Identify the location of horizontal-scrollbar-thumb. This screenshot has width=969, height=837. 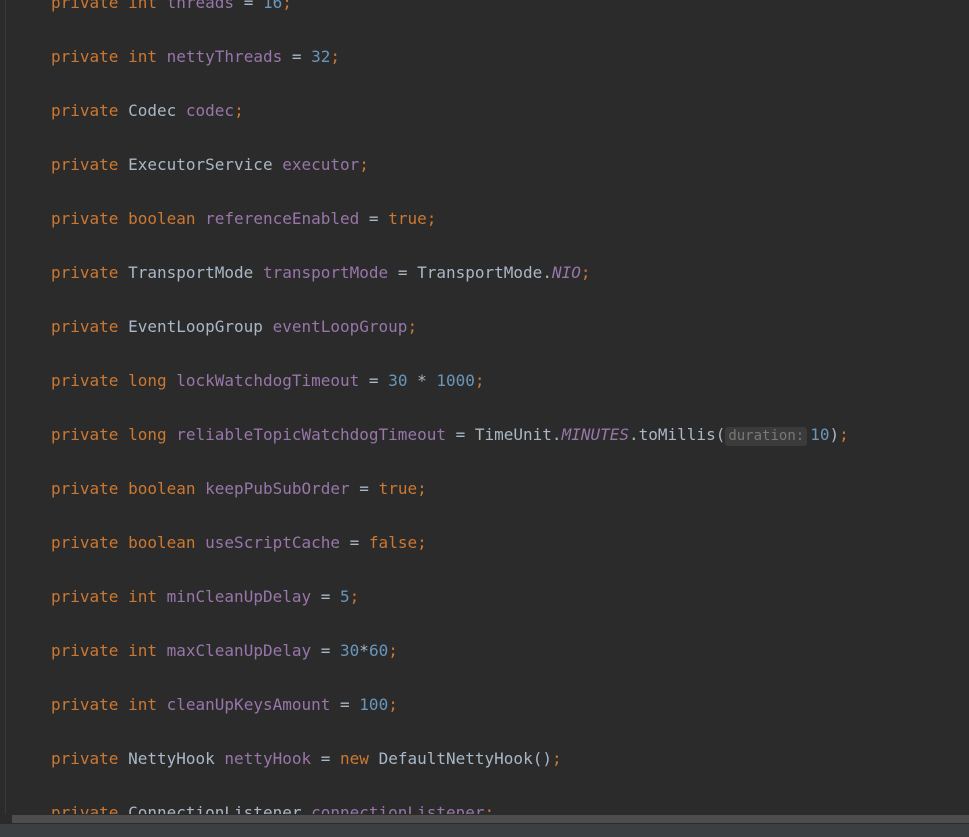
(490, 819).